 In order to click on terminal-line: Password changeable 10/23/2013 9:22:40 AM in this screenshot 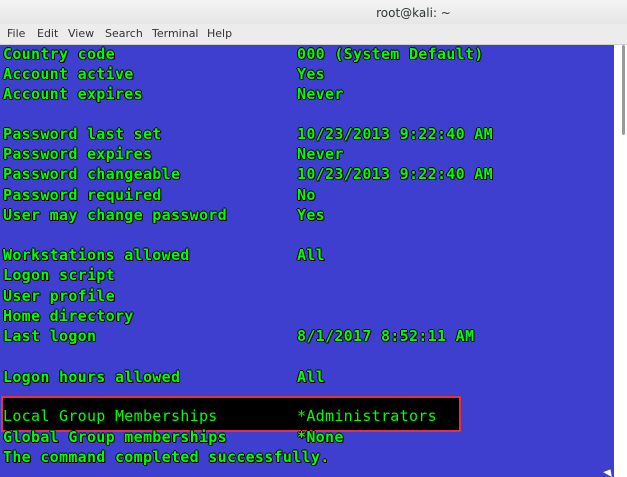, I will do `click(248, 174)`.